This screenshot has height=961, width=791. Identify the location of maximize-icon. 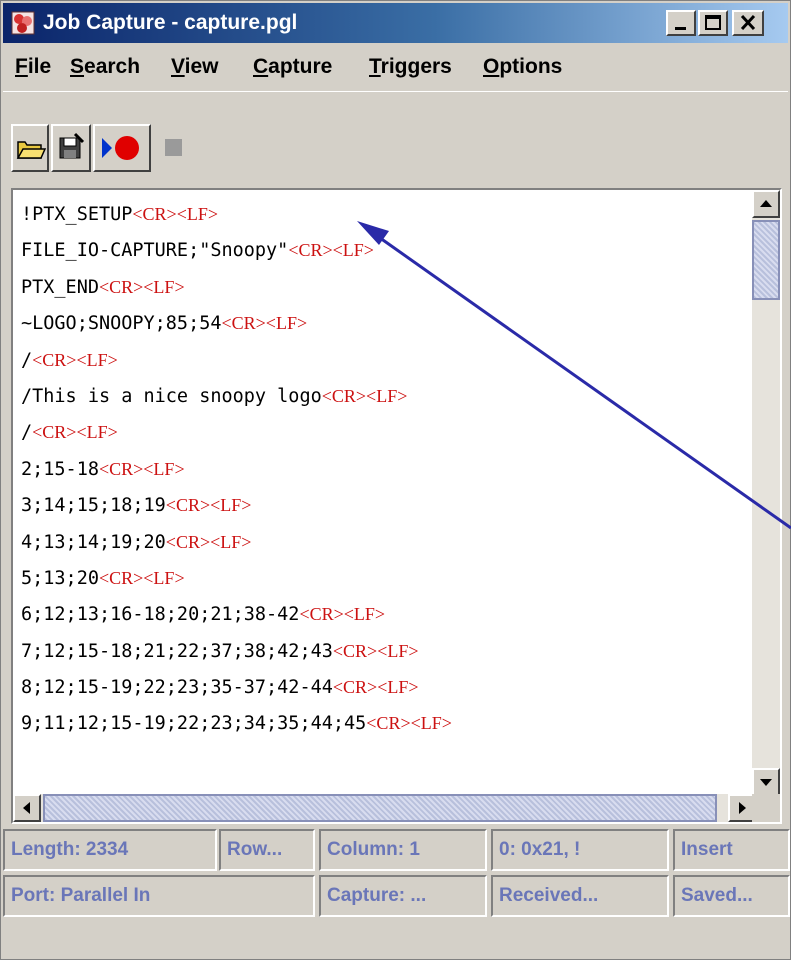
(713, 22).